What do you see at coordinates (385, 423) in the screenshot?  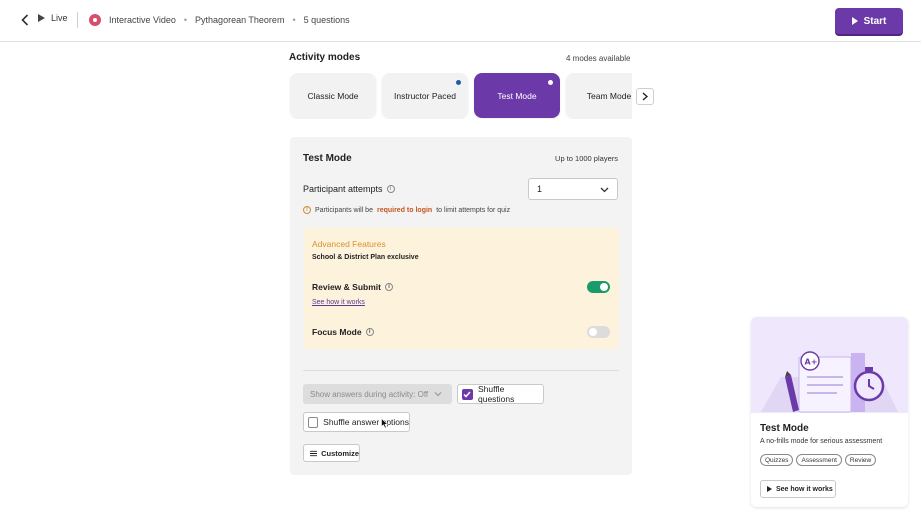 I see `mouse-cursor-icon` at bounding box center [385, 423].